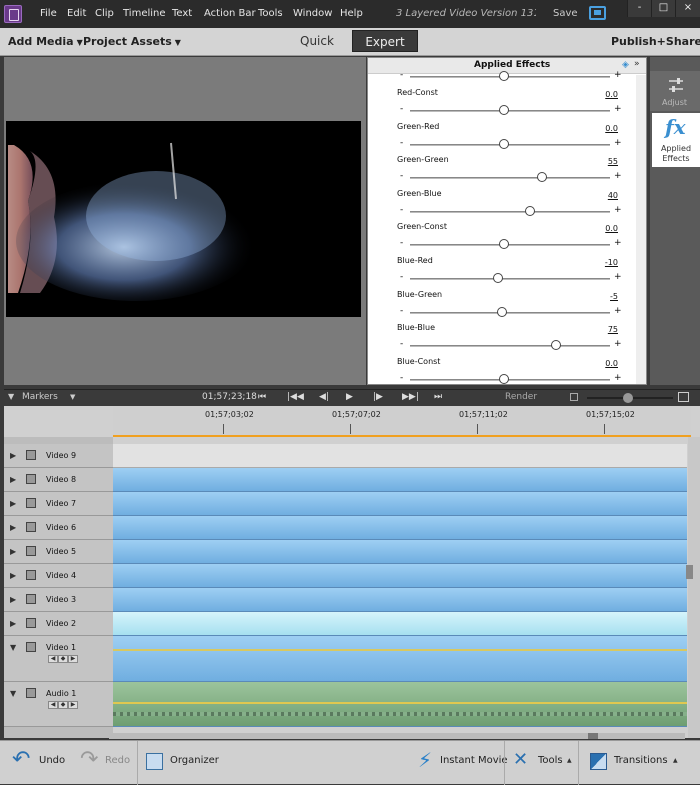  What do you see at coordinates (655, 41) in the screenshot?
I see `publish-share-button: Publish+Share▼` at bounding box center [655, 41].